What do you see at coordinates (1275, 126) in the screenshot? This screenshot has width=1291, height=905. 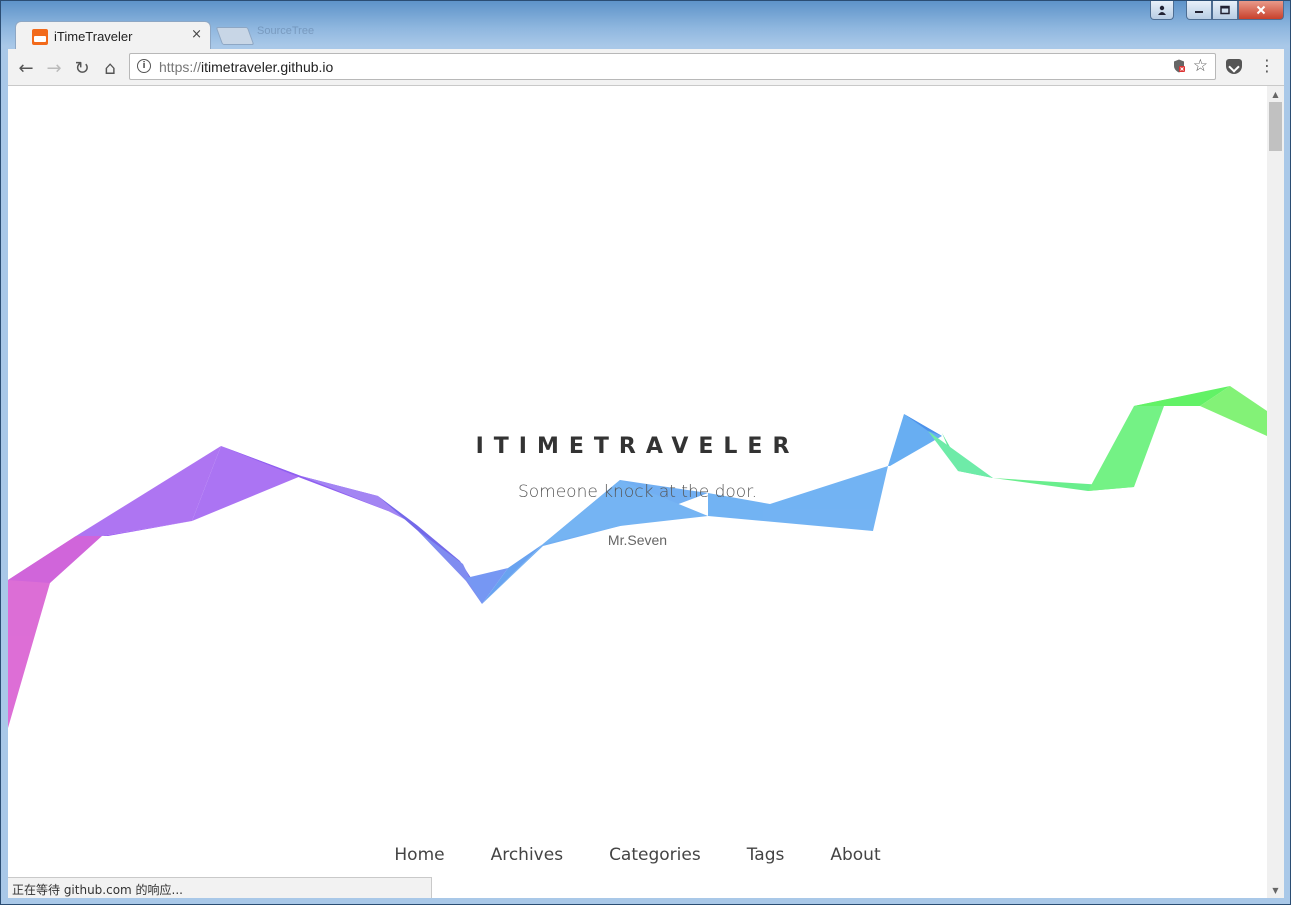 I see `scroll-thumb` at bounding box center [1275, 126].